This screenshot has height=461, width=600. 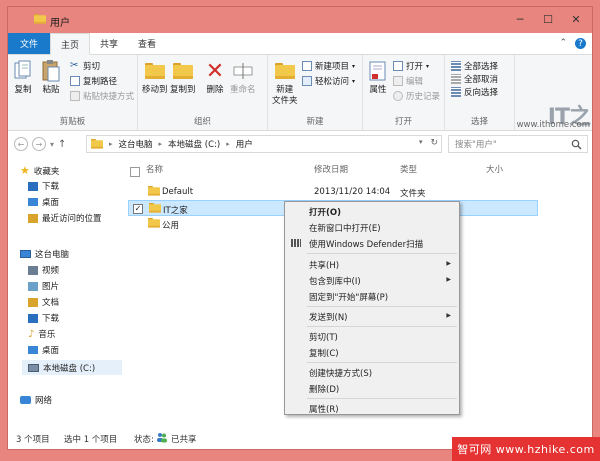 What do you see at coordinates (41, 334) in the screenshot?
I see `nav-music: ♪ 音乐` at bounding box center [41, 334].